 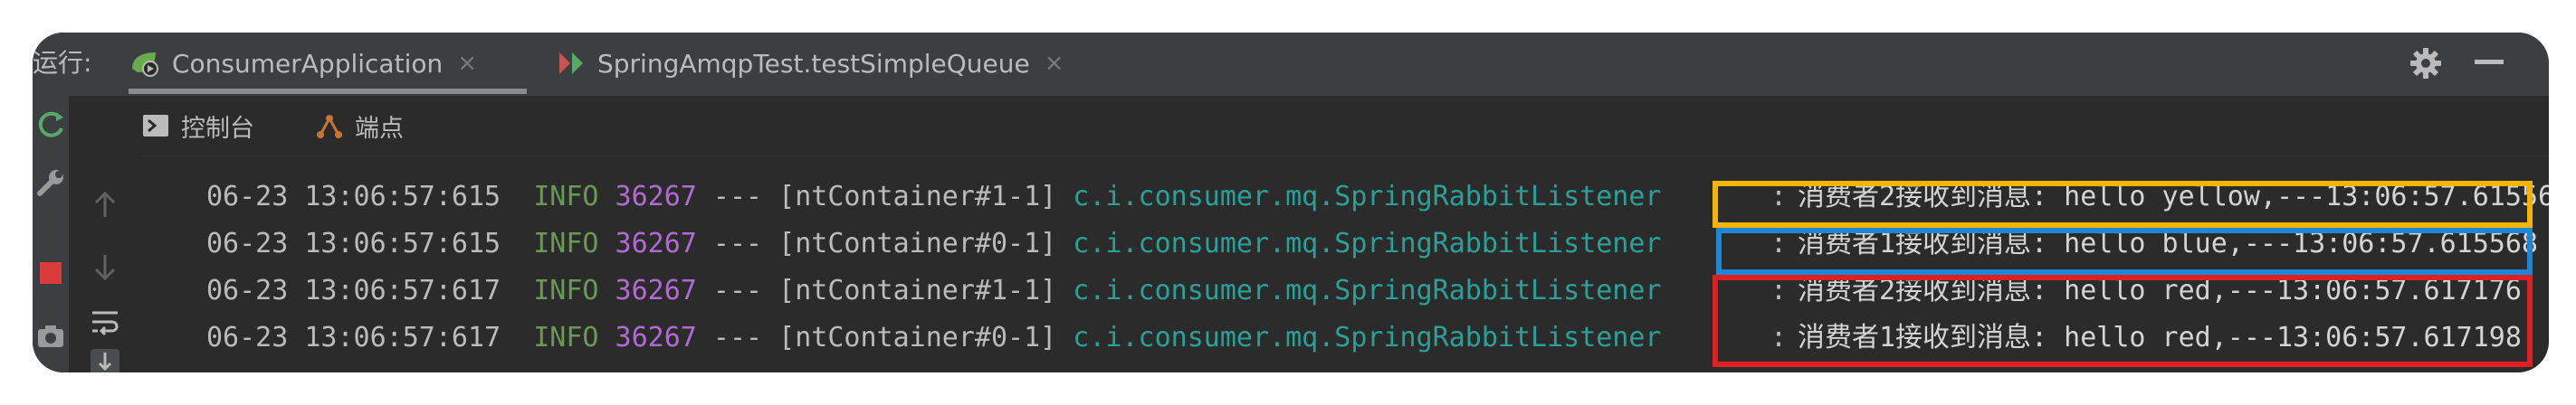 I want to click on arrow-down-icon, so click(x=105, y=268).